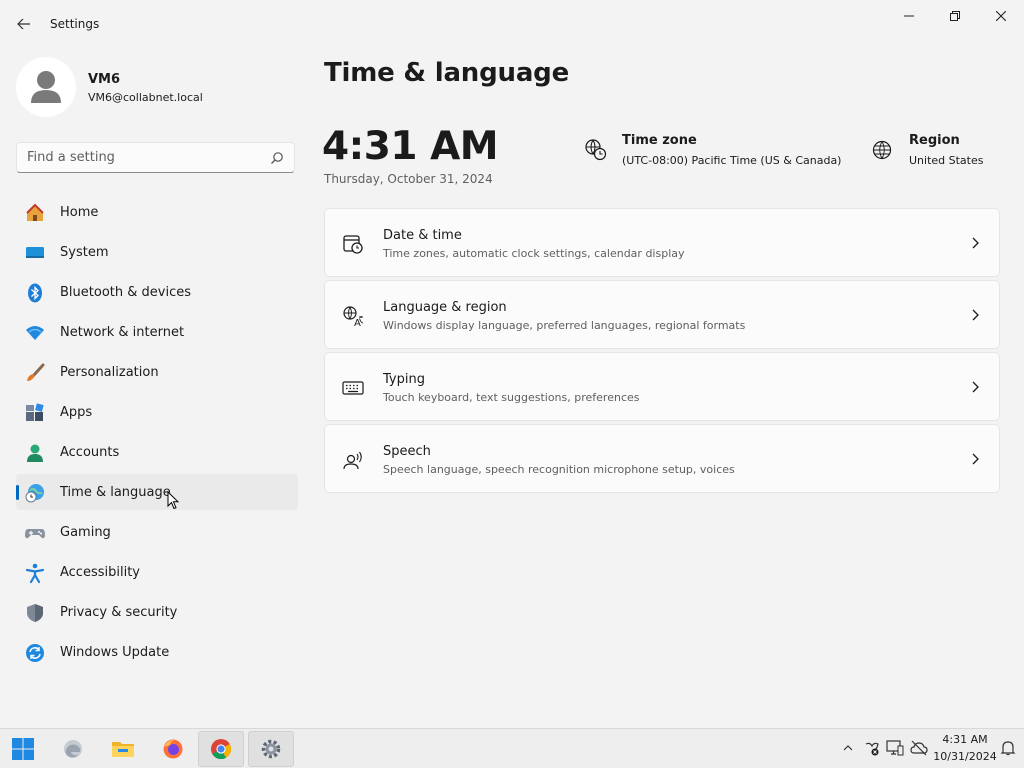 The image size is (1024, 768). I want to click on sidebar-item-personalization: Personalization, so click(157, 372).